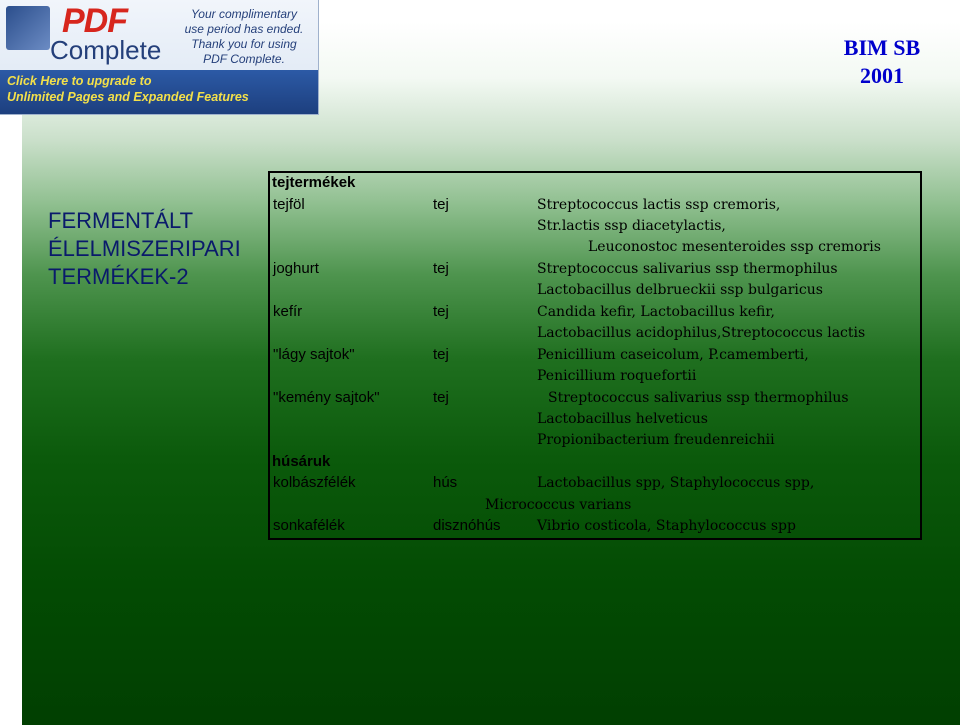 Image resolution: width=960 pixels, height=725 pixels. What do you see at coordinates (467, 525) in the screenshot?
I see `raw-material-cell: disznóhús` at bounding box center [467, 525].